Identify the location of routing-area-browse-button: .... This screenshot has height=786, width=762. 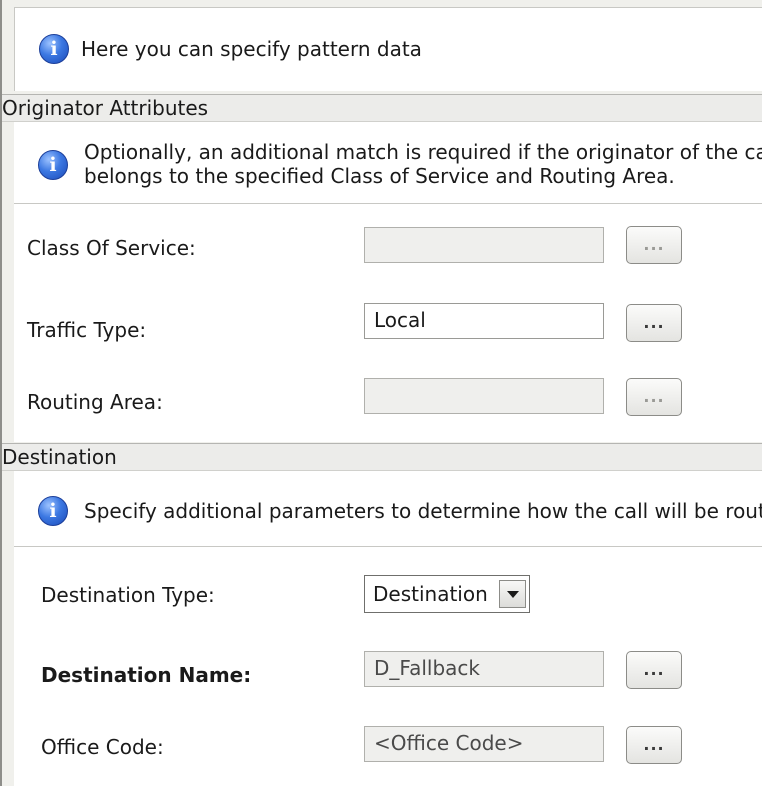
(654, 397).